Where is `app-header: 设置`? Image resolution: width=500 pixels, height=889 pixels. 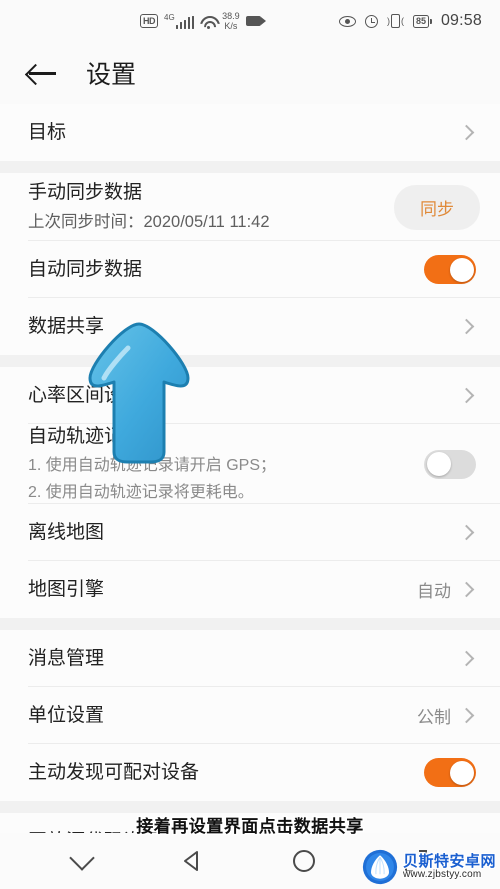 app-header: 设置 is located at coordinates (250, 73).